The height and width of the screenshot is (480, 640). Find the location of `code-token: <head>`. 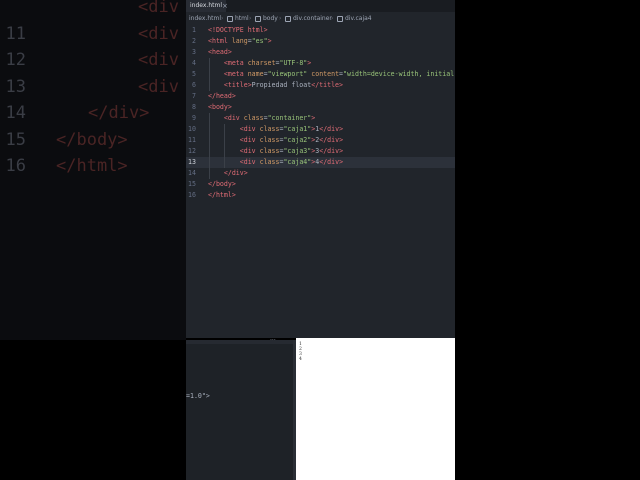

code-token: <head> is located at coordinates (220, 52).